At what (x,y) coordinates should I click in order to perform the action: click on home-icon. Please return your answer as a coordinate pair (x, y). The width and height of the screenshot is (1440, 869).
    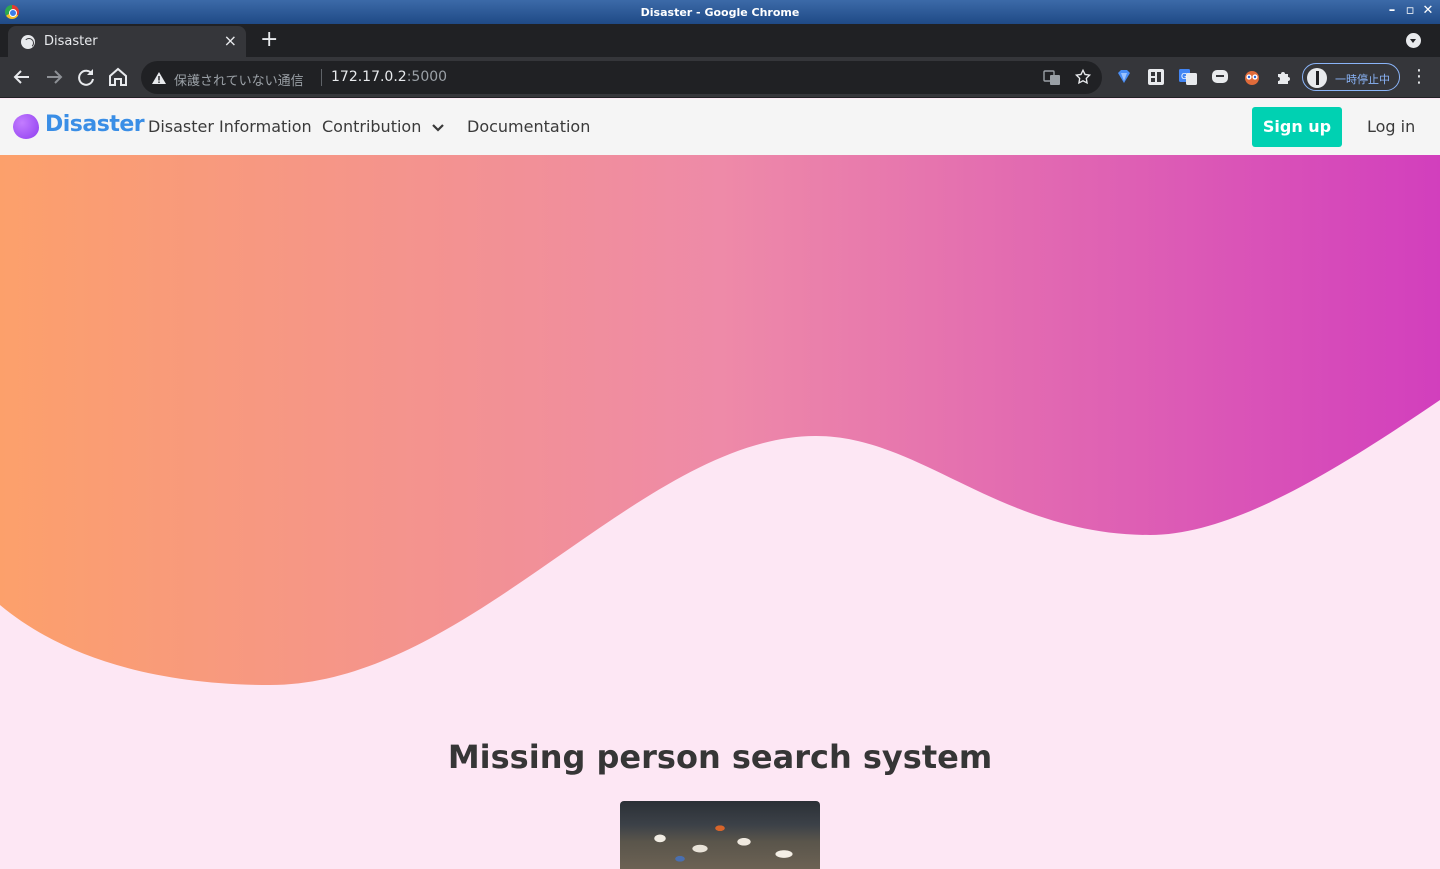
    Looking at the image, I should click on (118, 77).